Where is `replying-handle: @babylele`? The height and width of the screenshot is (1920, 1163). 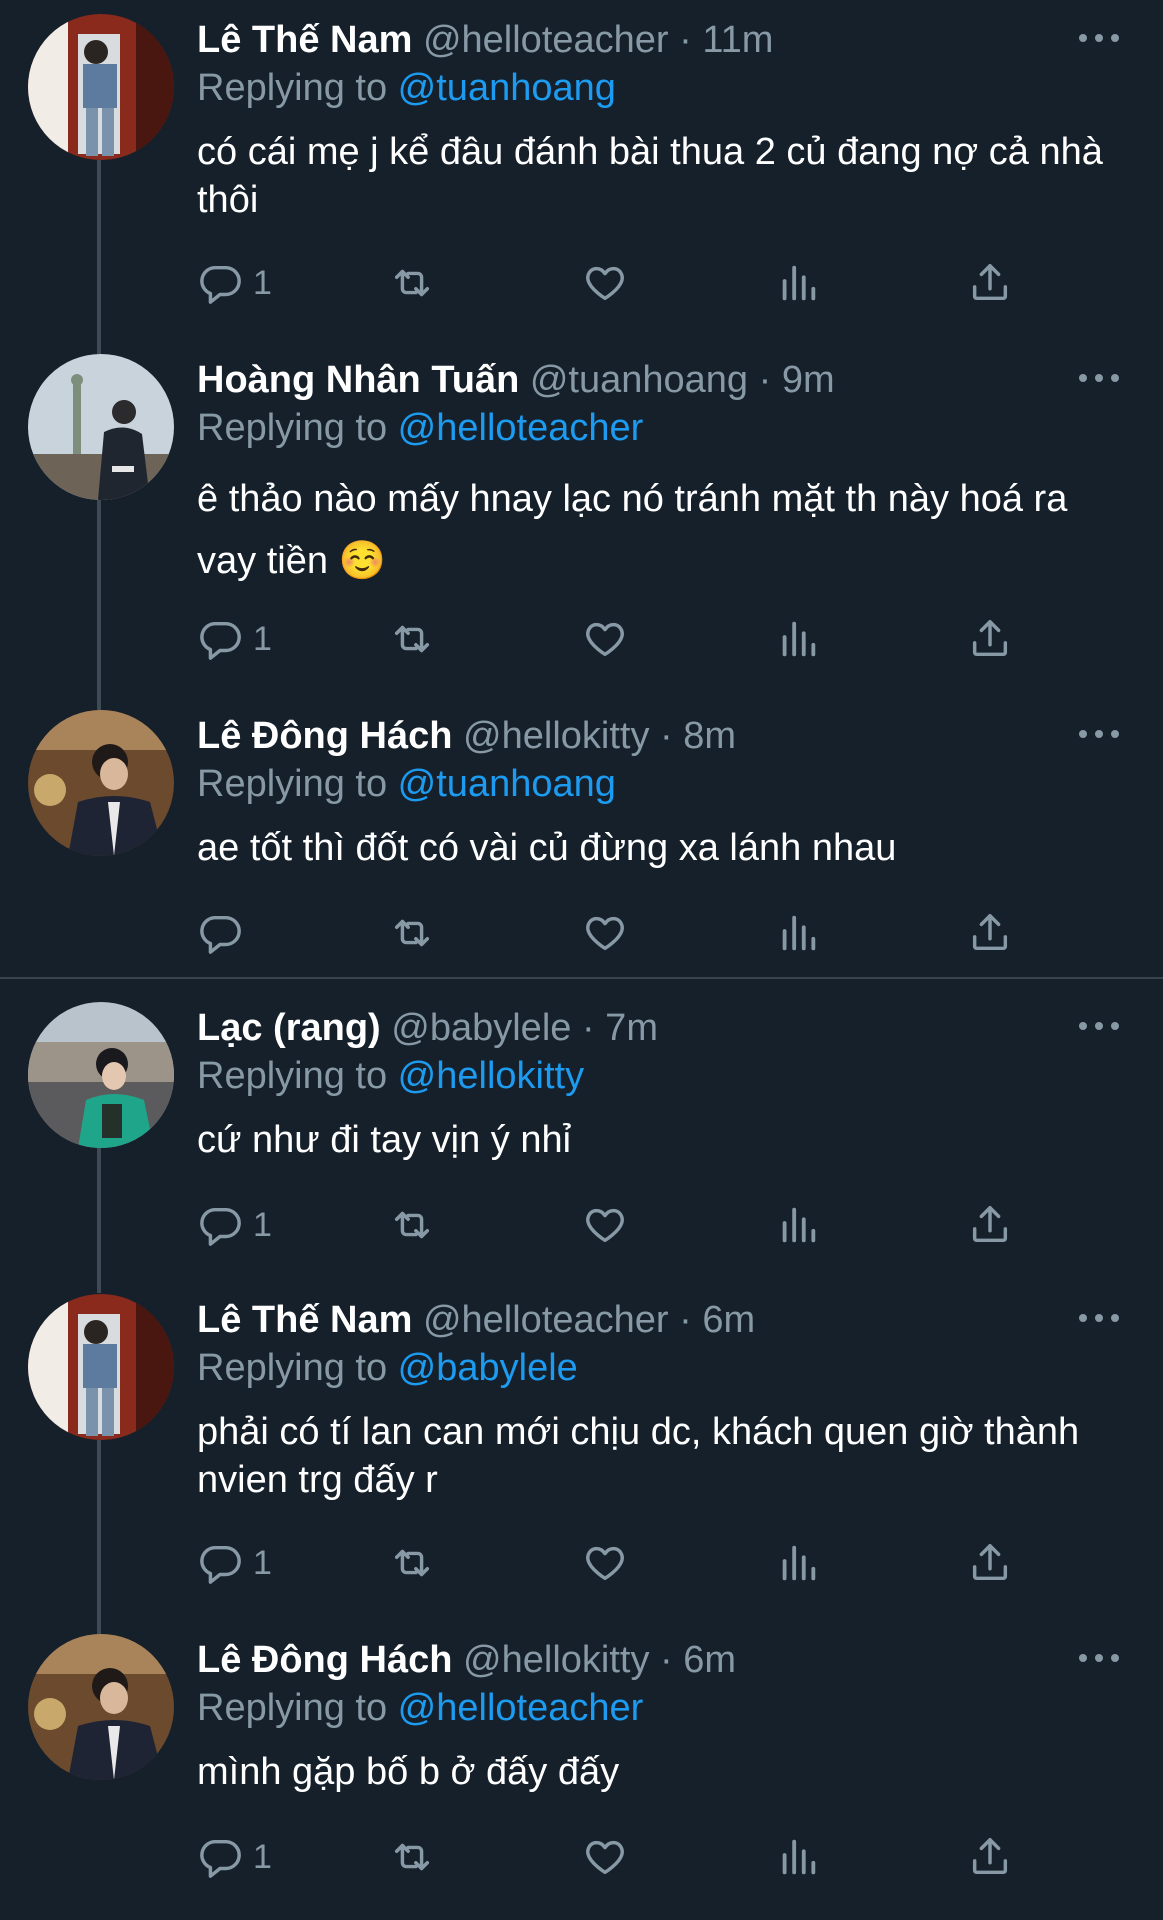
replying-handle: @babylele is located at coordinates (488, 1368).